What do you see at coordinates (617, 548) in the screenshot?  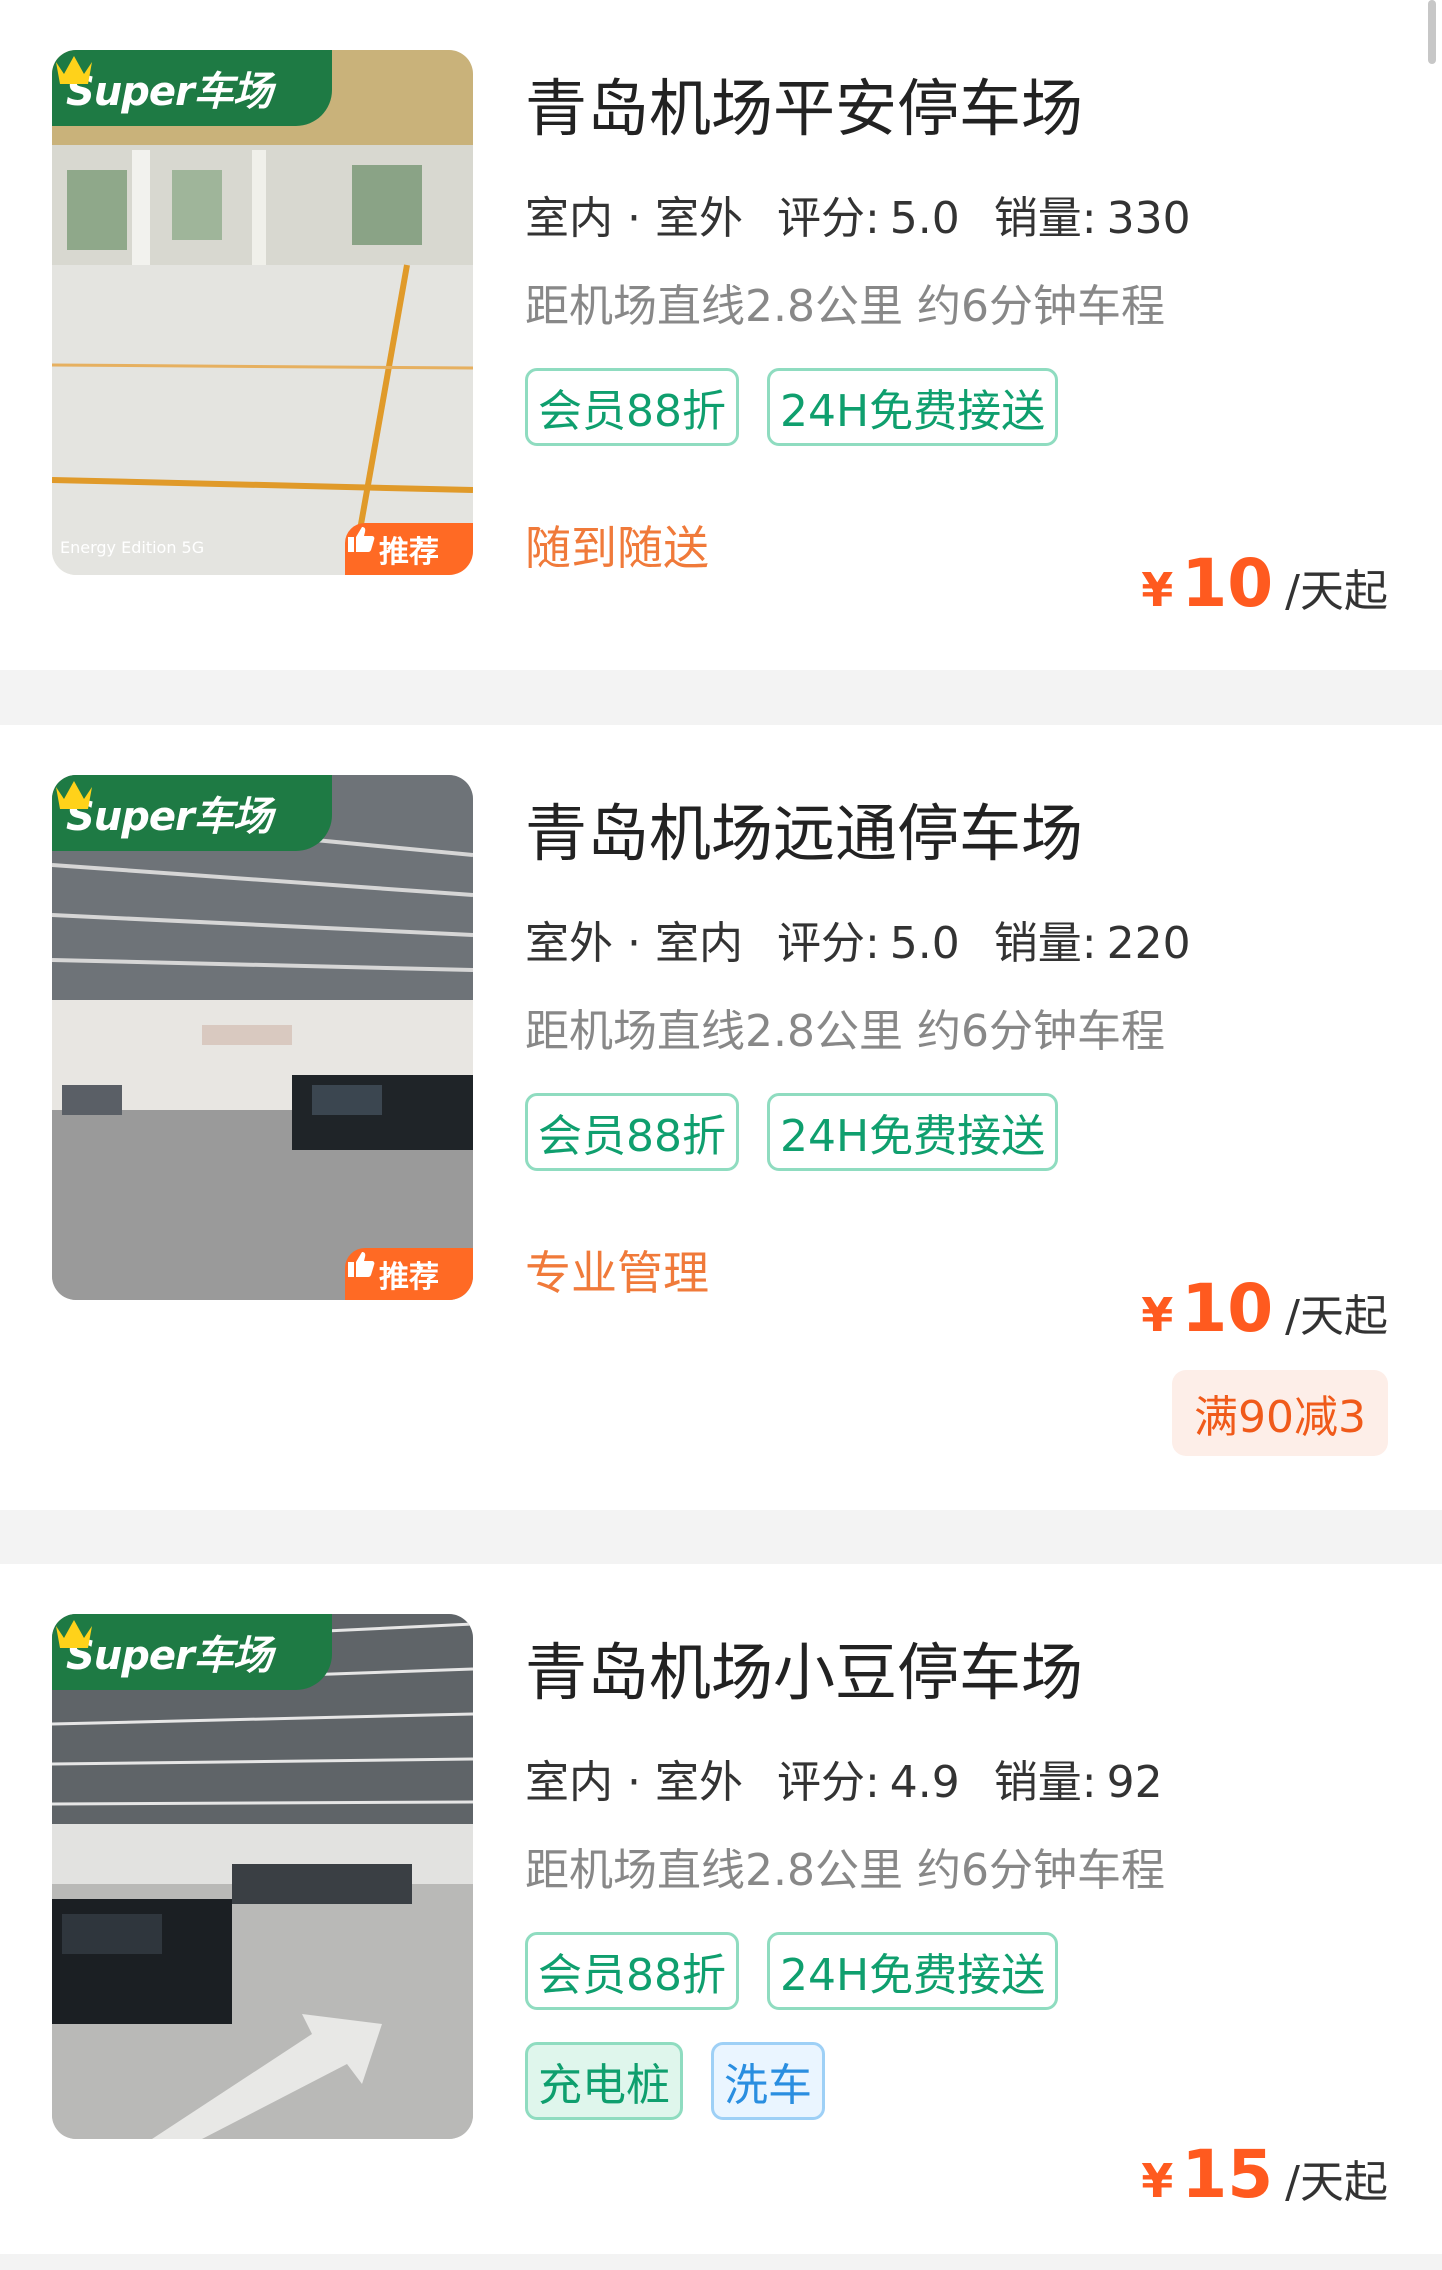 I see `service-text: 随到随送` at bounding box center [617, 548].